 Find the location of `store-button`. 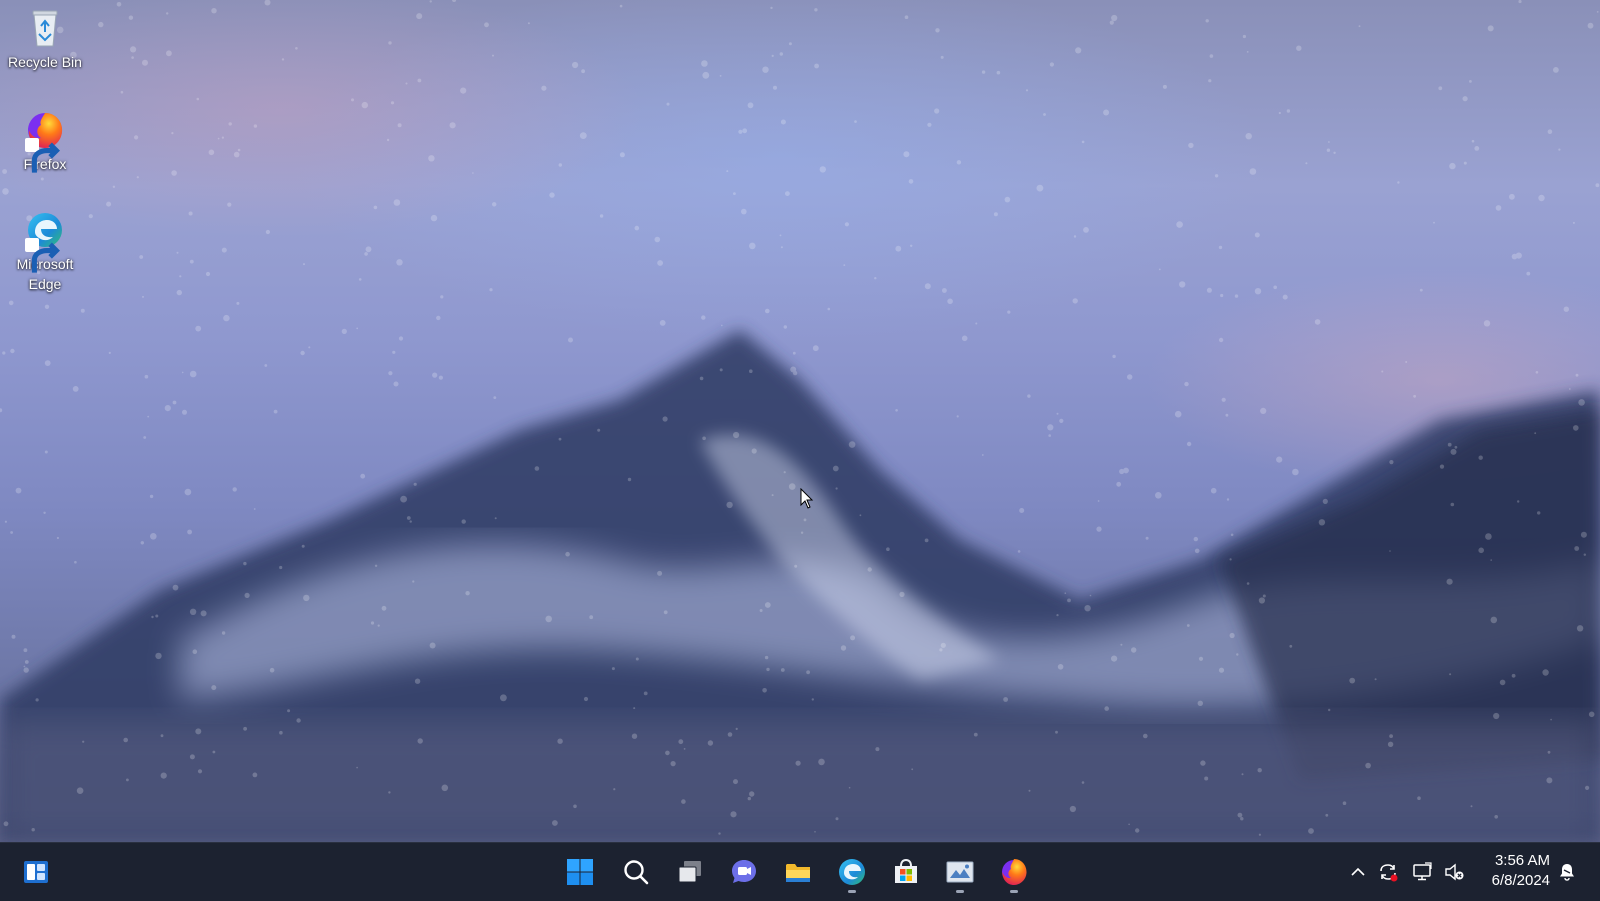

store-button is located at coordinates (906, 872).